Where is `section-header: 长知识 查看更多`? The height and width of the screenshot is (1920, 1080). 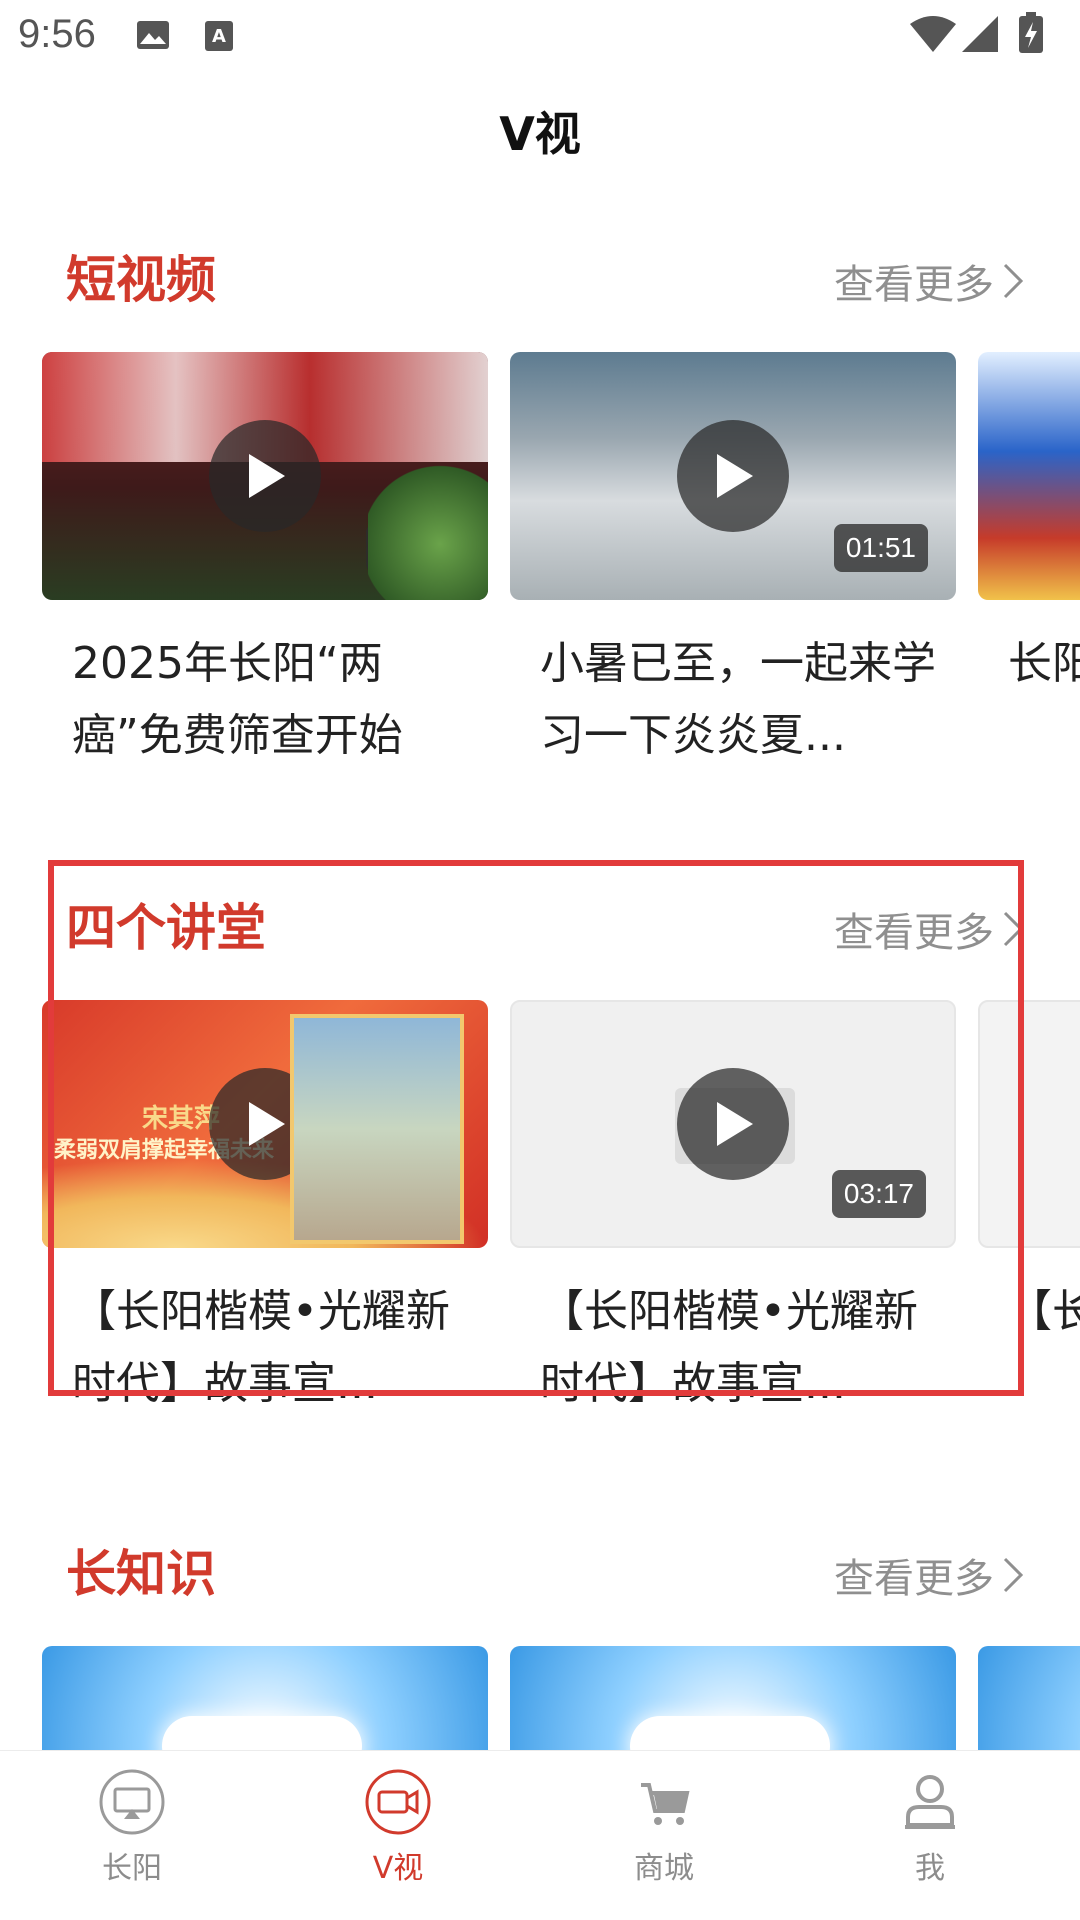 section-header: 长知识 查看更多 is located at coordinates (540, 1566).